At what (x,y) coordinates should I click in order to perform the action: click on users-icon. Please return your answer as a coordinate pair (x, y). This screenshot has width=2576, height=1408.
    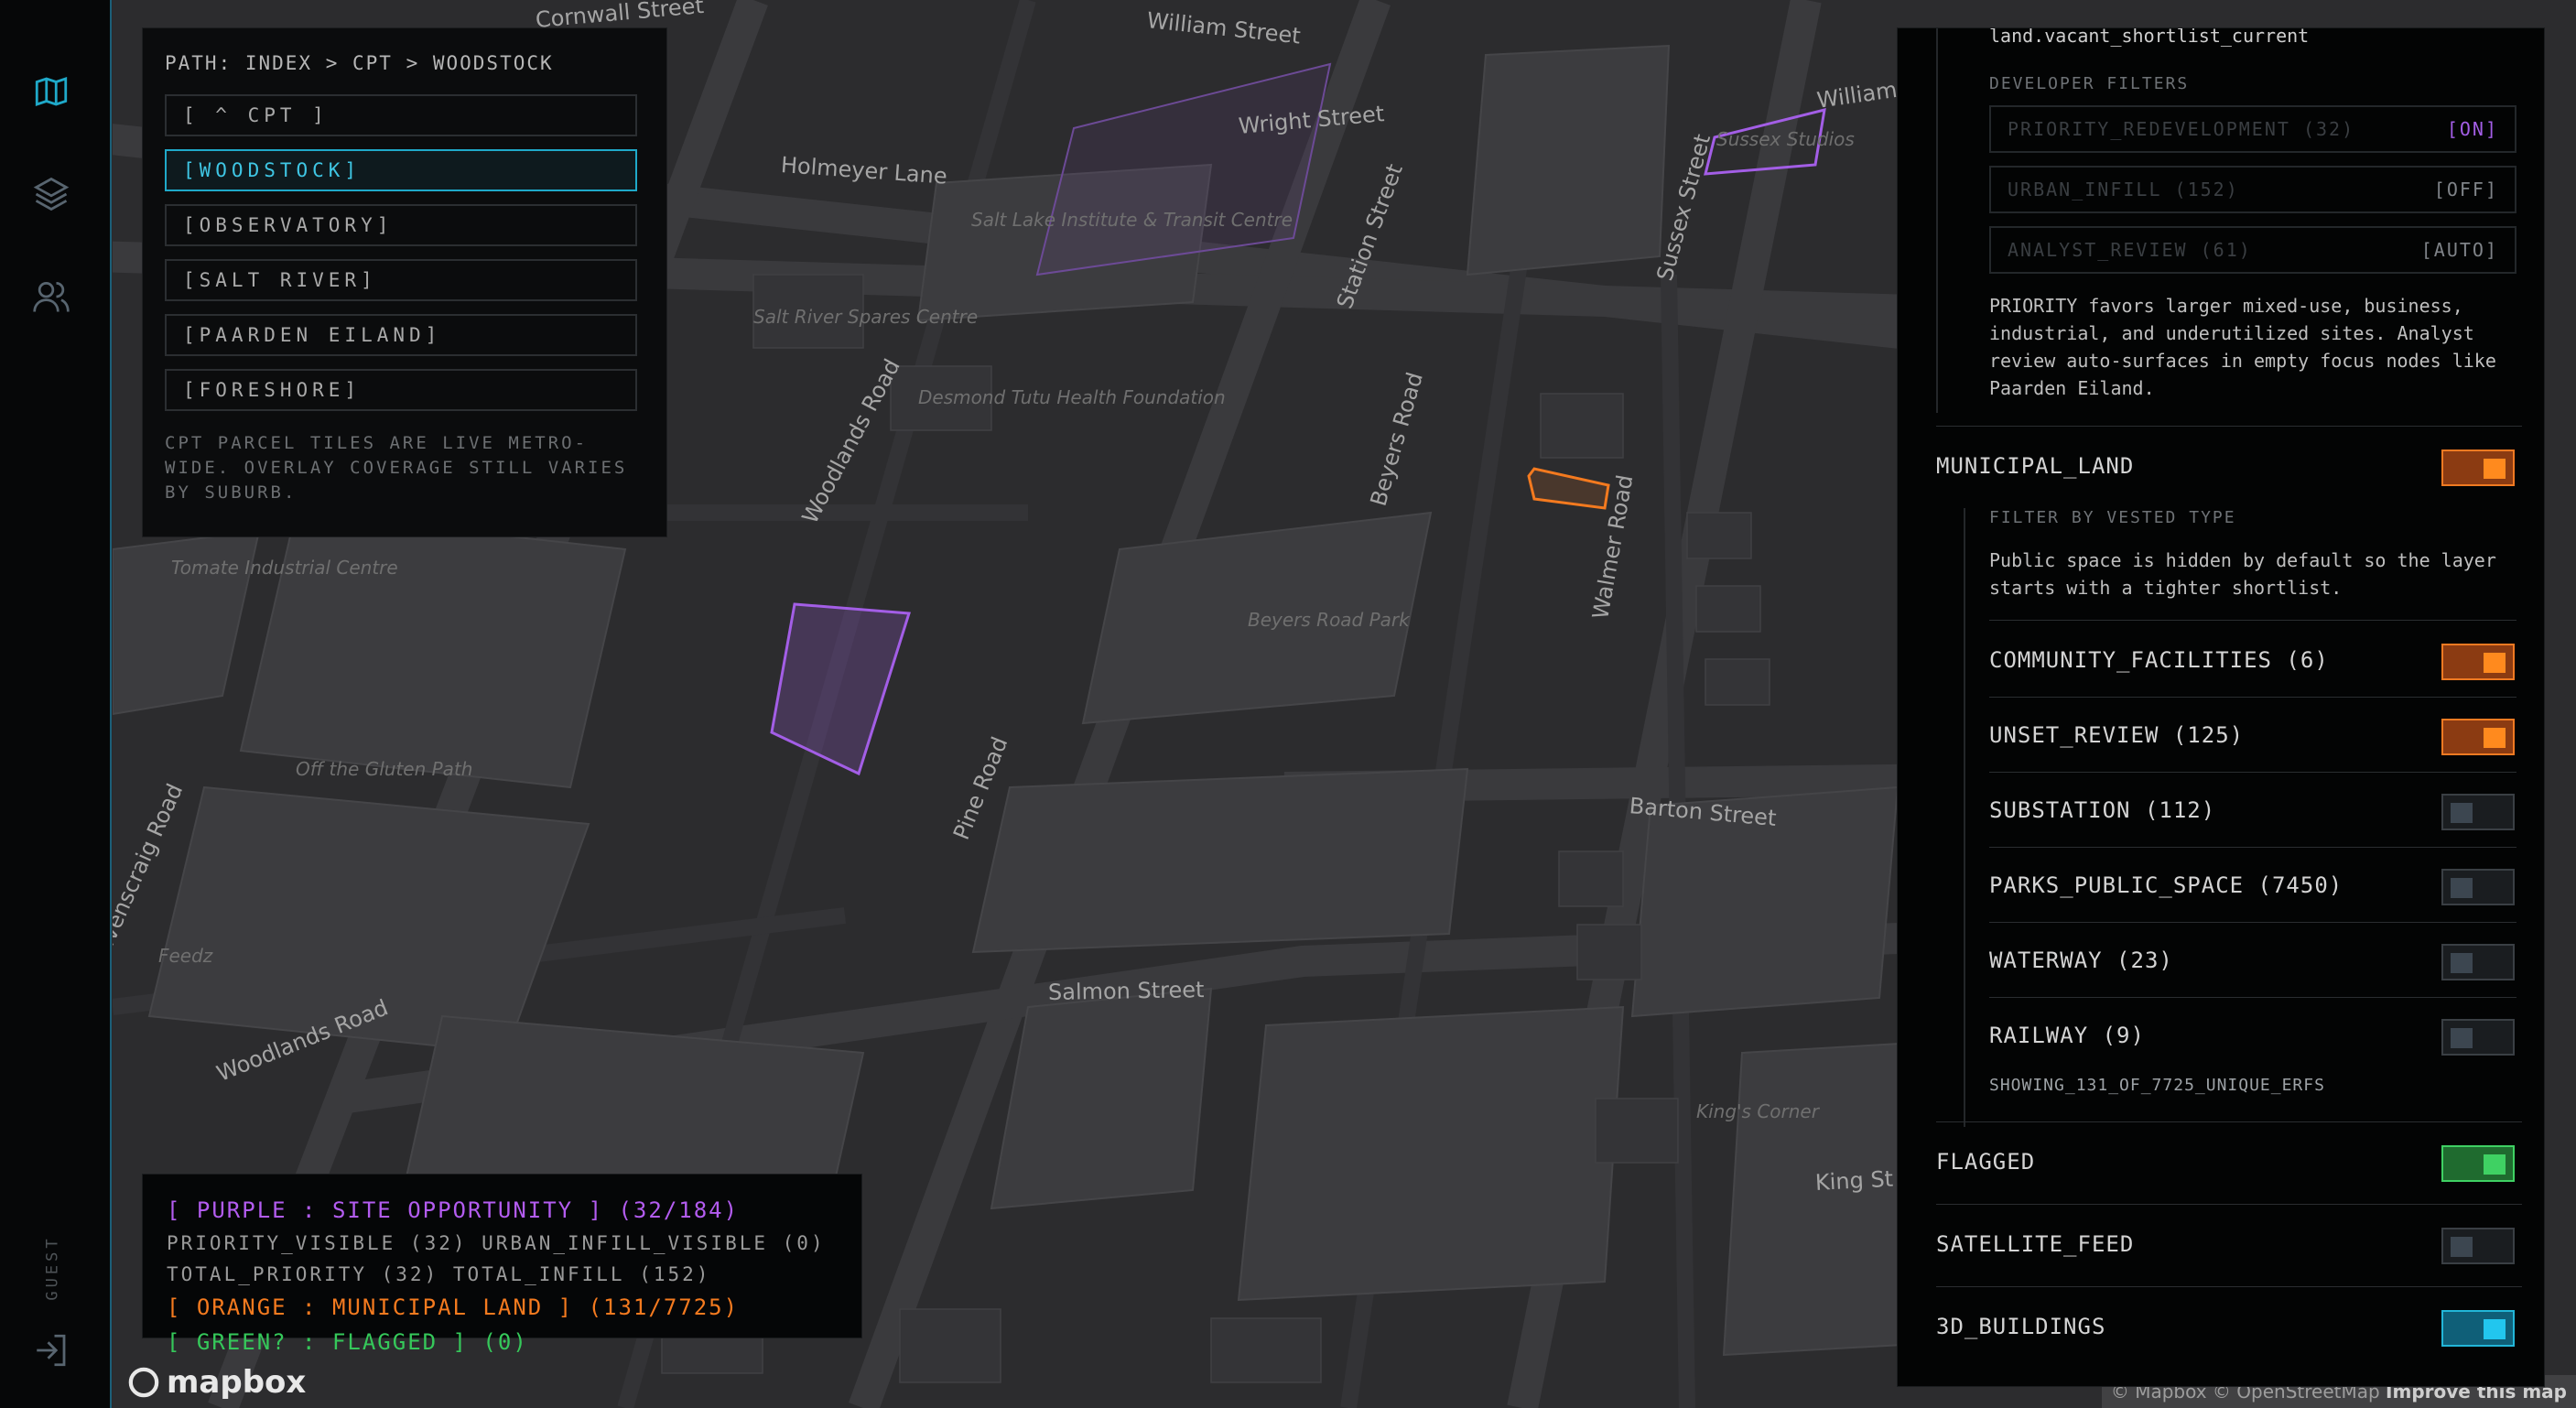
    Looking at the image, I should click on (51, 297).